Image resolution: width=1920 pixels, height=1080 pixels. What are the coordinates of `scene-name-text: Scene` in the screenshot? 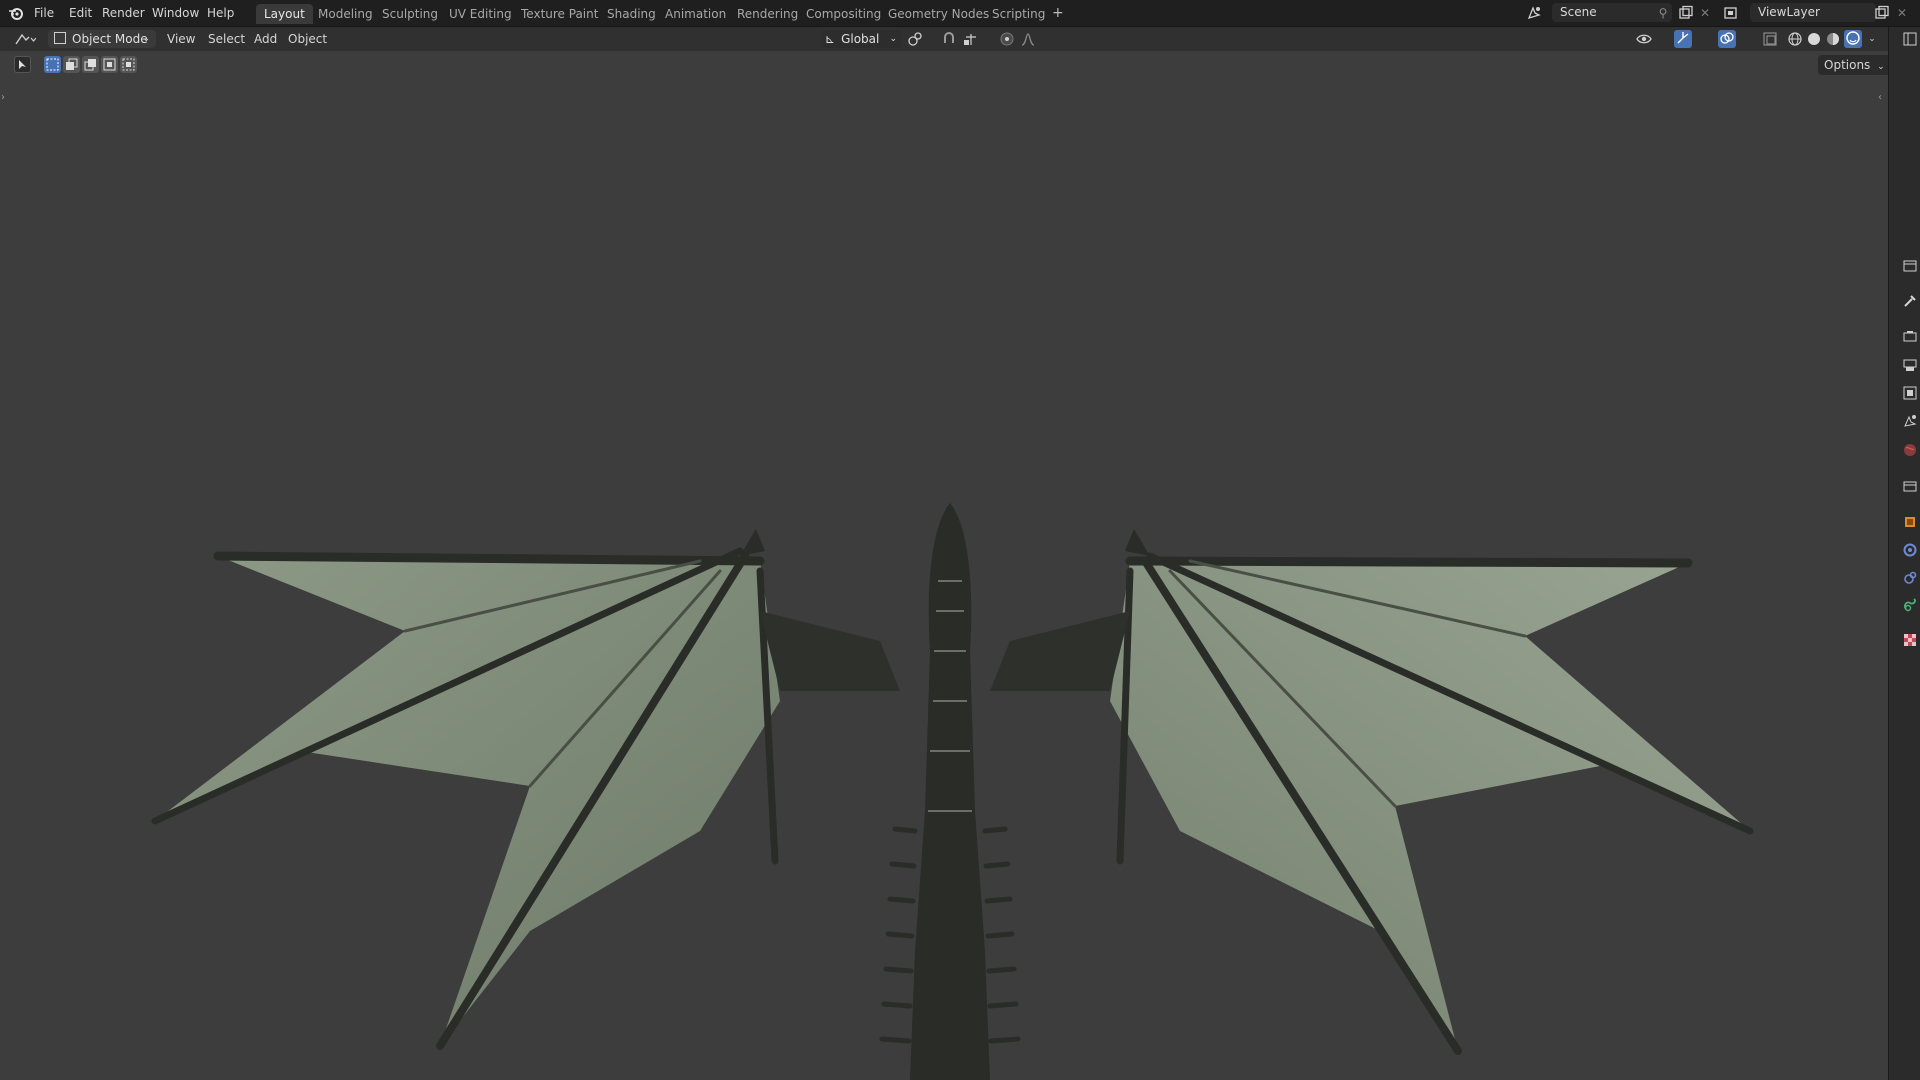 It's located at (1578, 12).